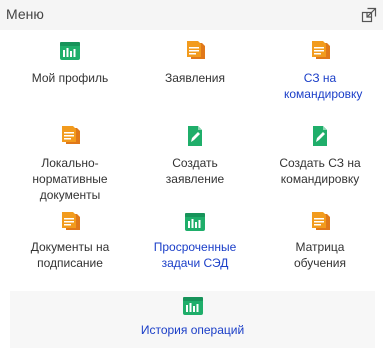 The image size is (383, 348). Describe the element at coordinates (320, 171) in the screenshot. I see `menu-item-label: Создать СЗ на командировку` at that location.